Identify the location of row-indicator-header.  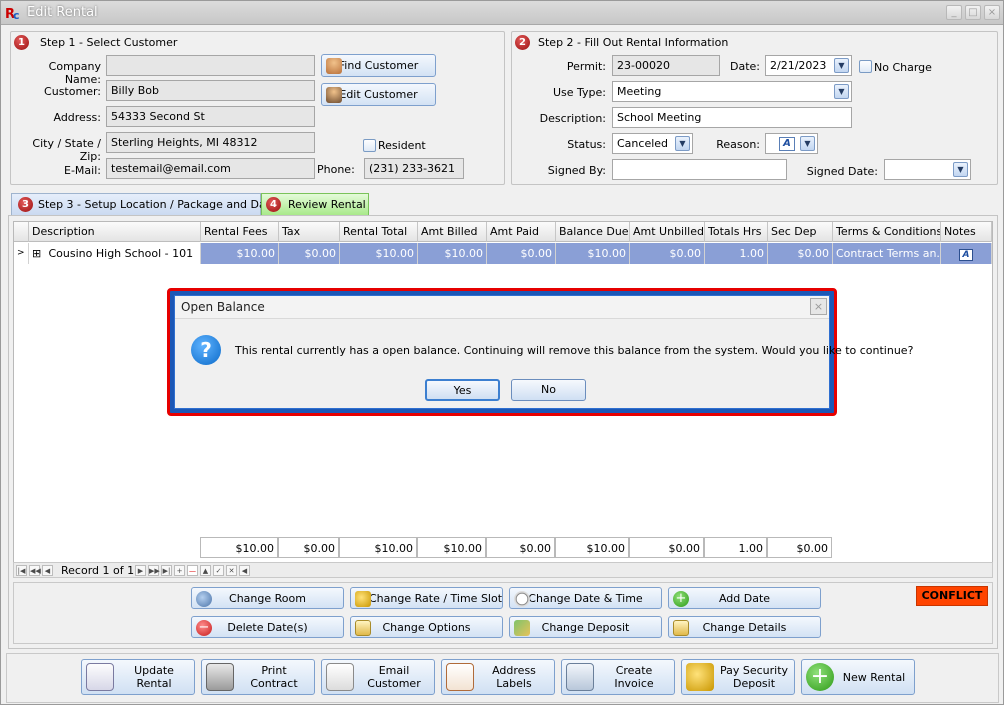
(21, 232).